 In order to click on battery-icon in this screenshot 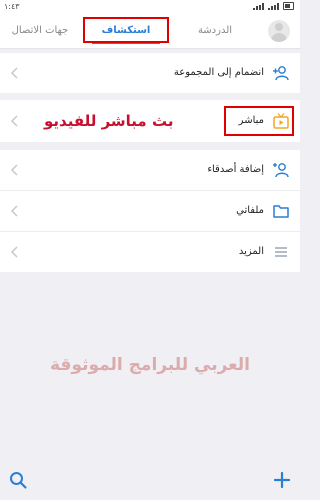, I will do `click(288, 6)`.